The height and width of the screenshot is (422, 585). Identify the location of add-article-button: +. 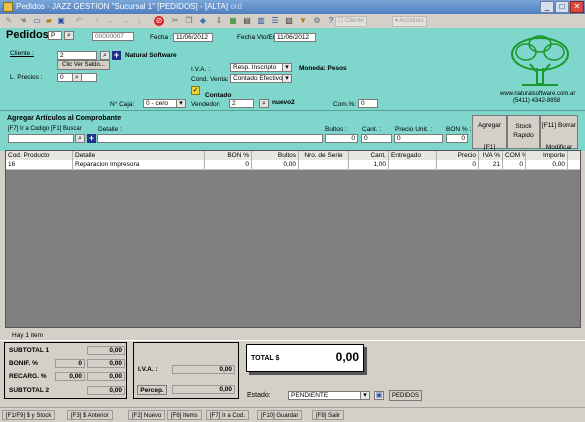
(91, 138).